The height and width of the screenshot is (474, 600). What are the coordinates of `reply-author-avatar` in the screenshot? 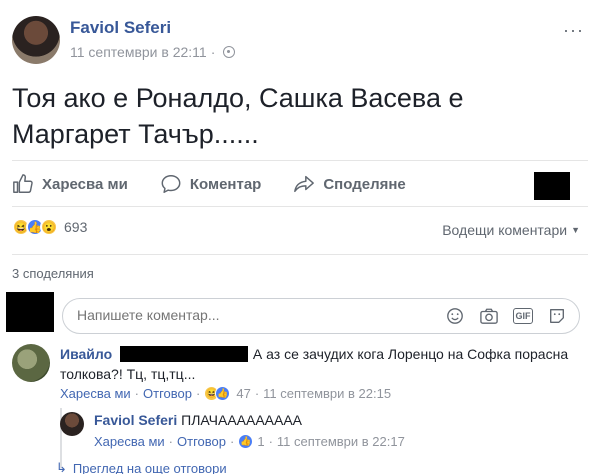 It's located at (72, 424).